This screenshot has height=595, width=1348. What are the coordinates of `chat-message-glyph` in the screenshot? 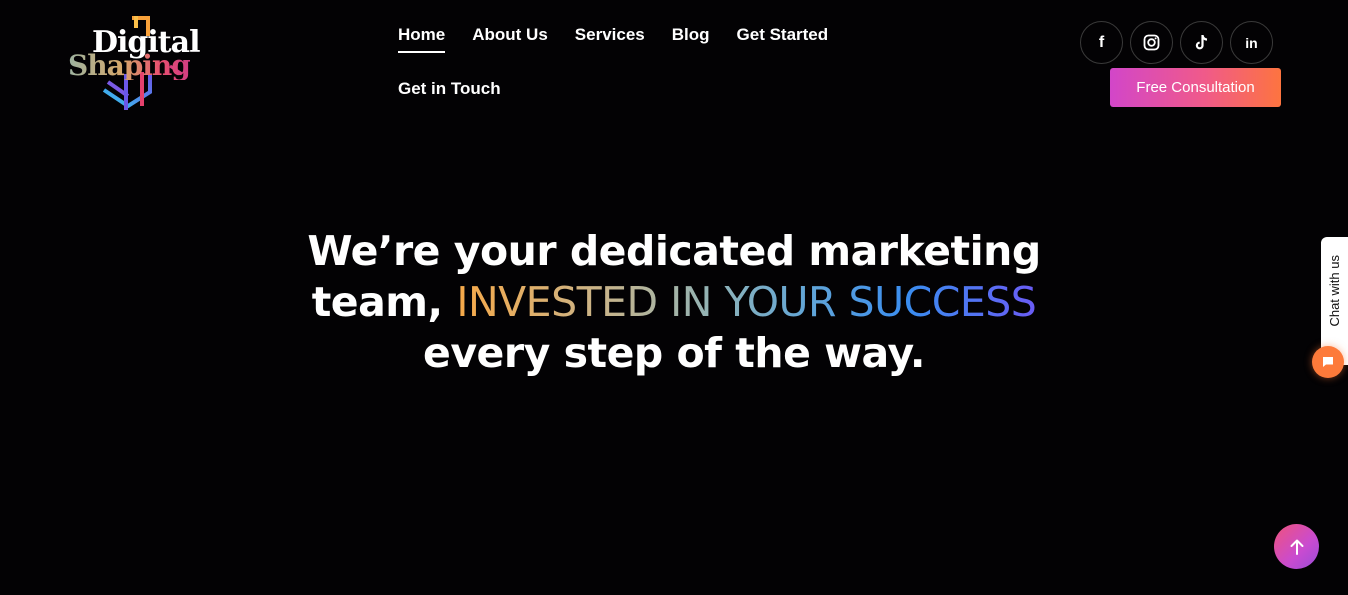 It's located at (1328, 362).